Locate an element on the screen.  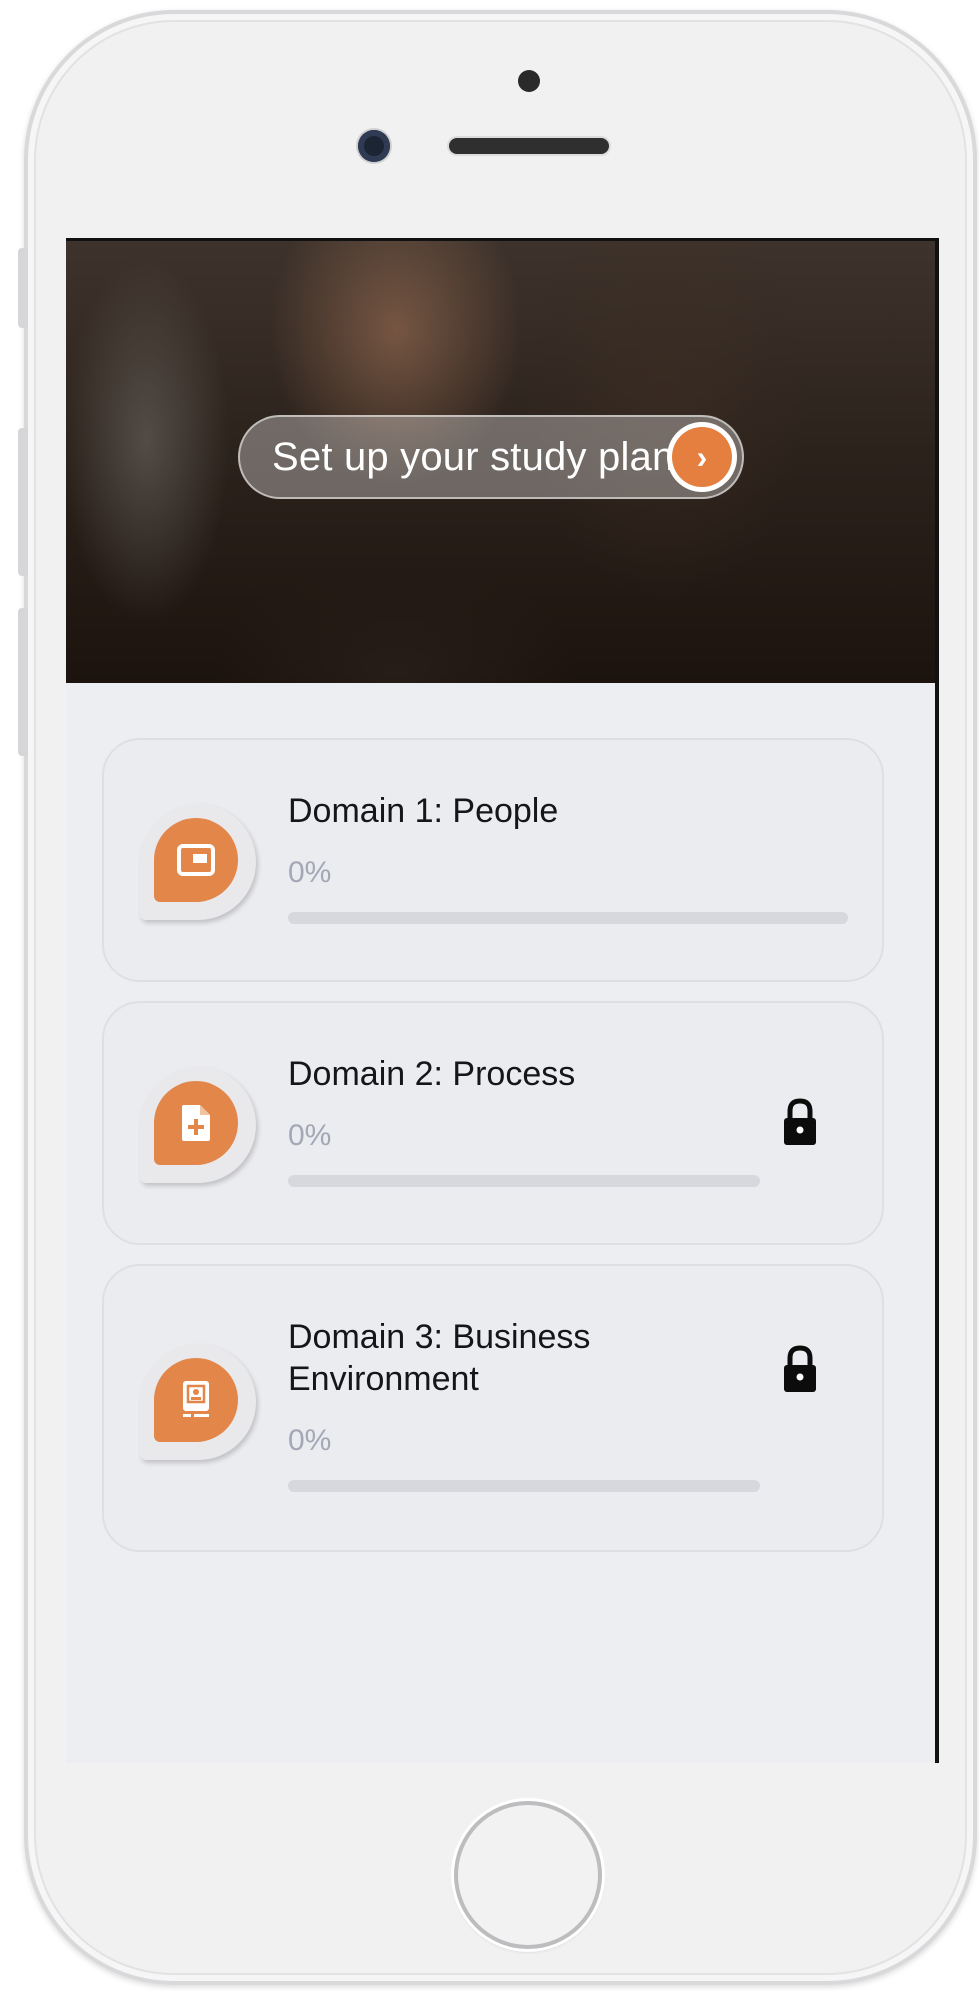
domain-title-line2: Environment is located at coordinates (383, 1379).